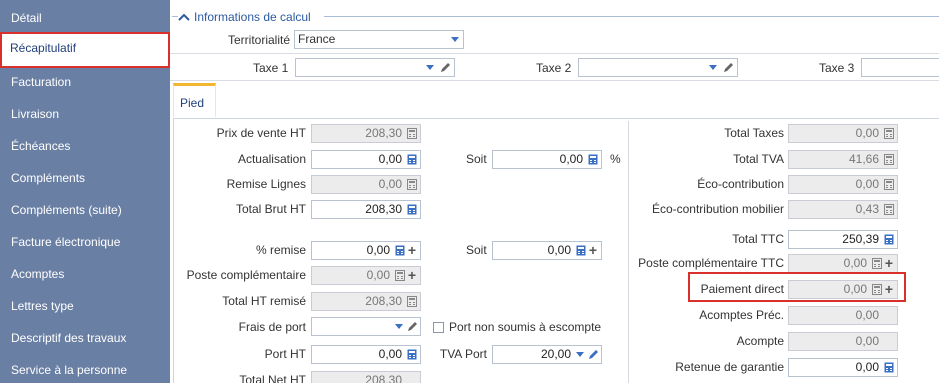 The width and height of the screenshot is (939, 383). I want to click on poste-complementaire-label: Poste complémentaire, so click(246, 275).